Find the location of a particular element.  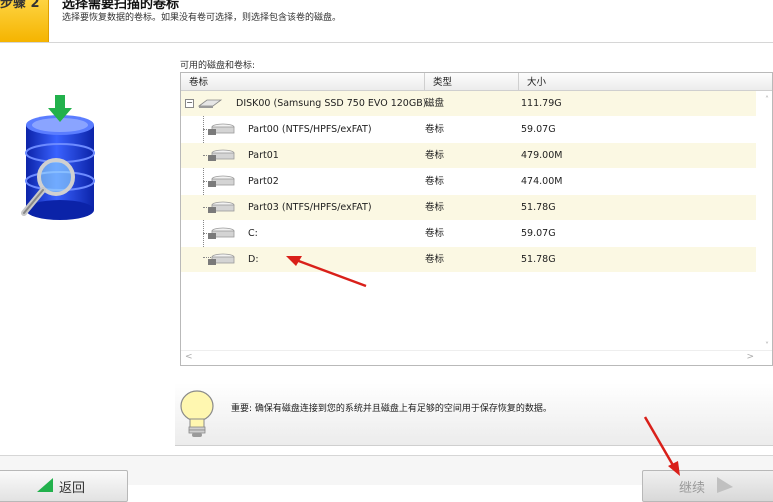

volume-name: D: is located at coordinates (253, 259).